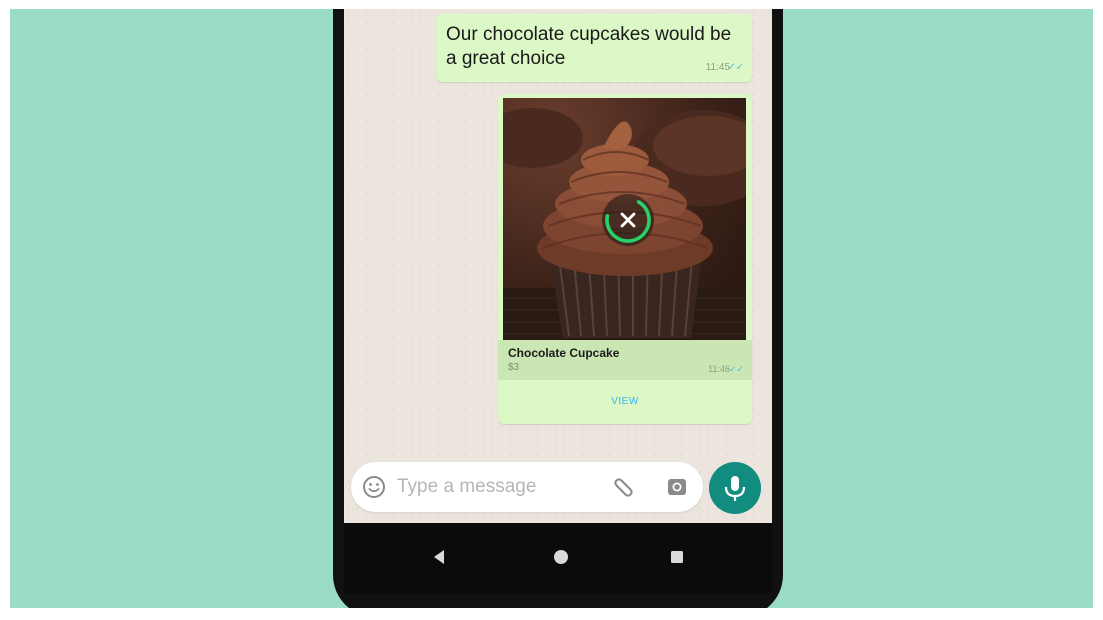 The image size is (1103, 620). Describe the element at coordinates (625, 402) in the screenshot. I see `view-product-button: VIEW` at that location.